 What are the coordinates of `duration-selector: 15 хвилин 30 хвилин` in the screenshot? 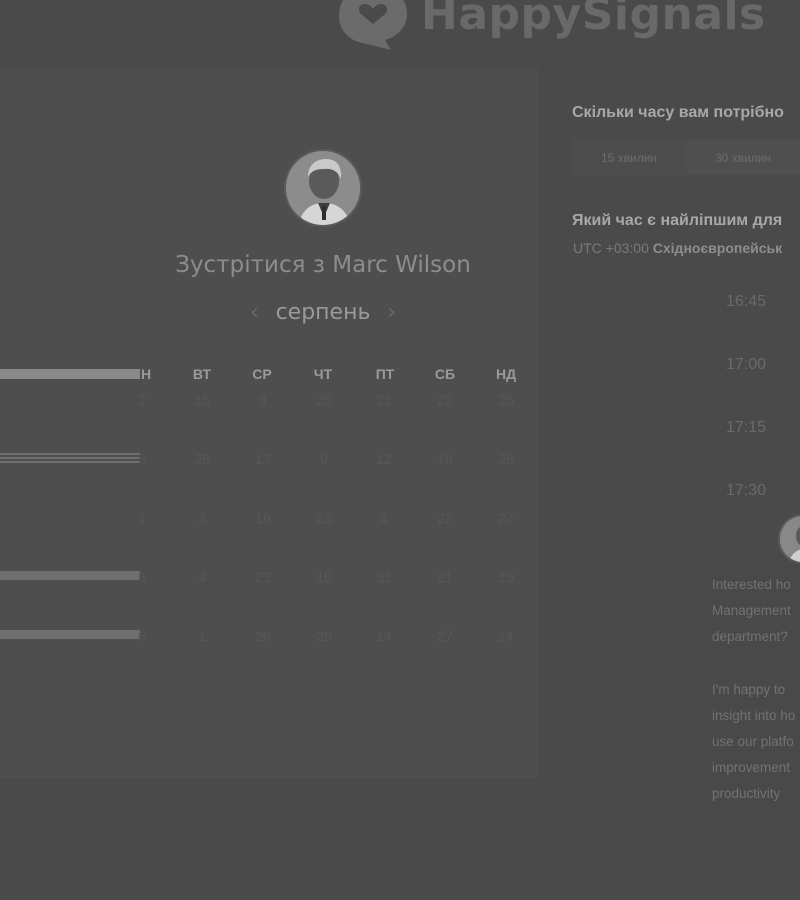 It's located at (686, 157).